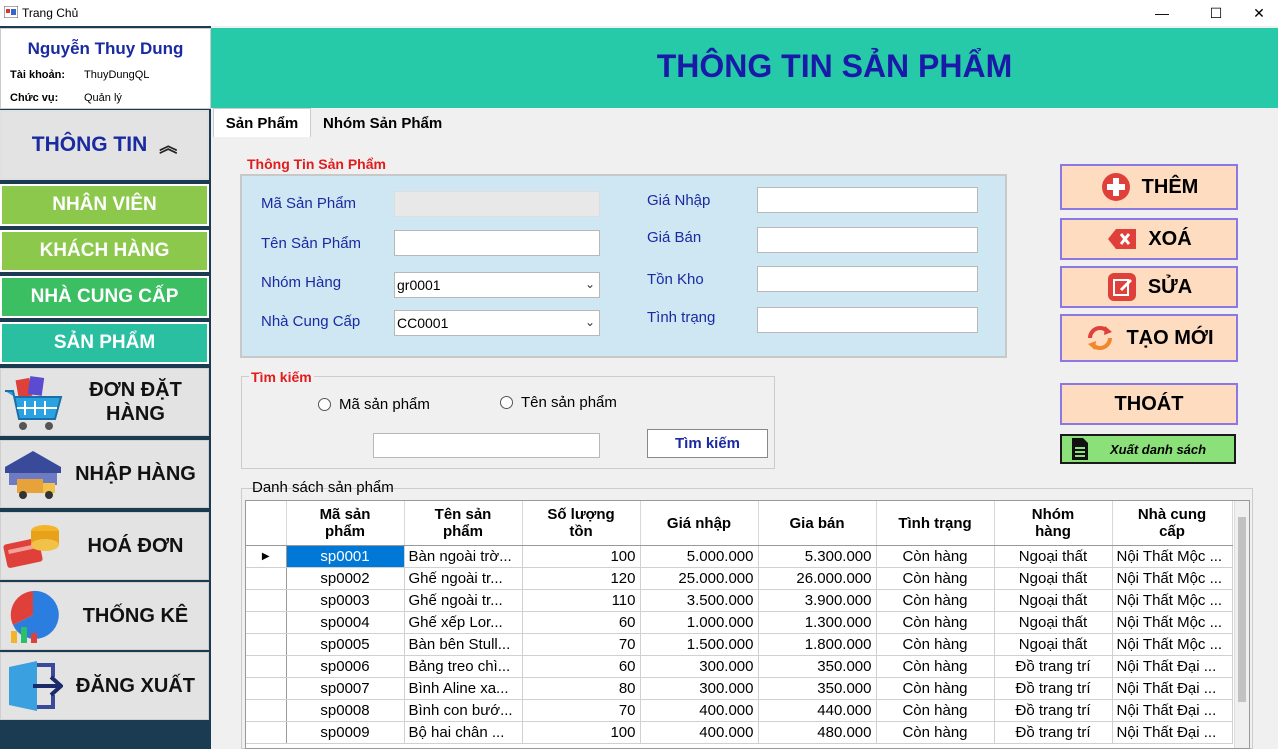  What do you see at coordinates (699, 644) in the screenshot?
I see `table-cell: 1.500.000` at bounding box center [699, 644].